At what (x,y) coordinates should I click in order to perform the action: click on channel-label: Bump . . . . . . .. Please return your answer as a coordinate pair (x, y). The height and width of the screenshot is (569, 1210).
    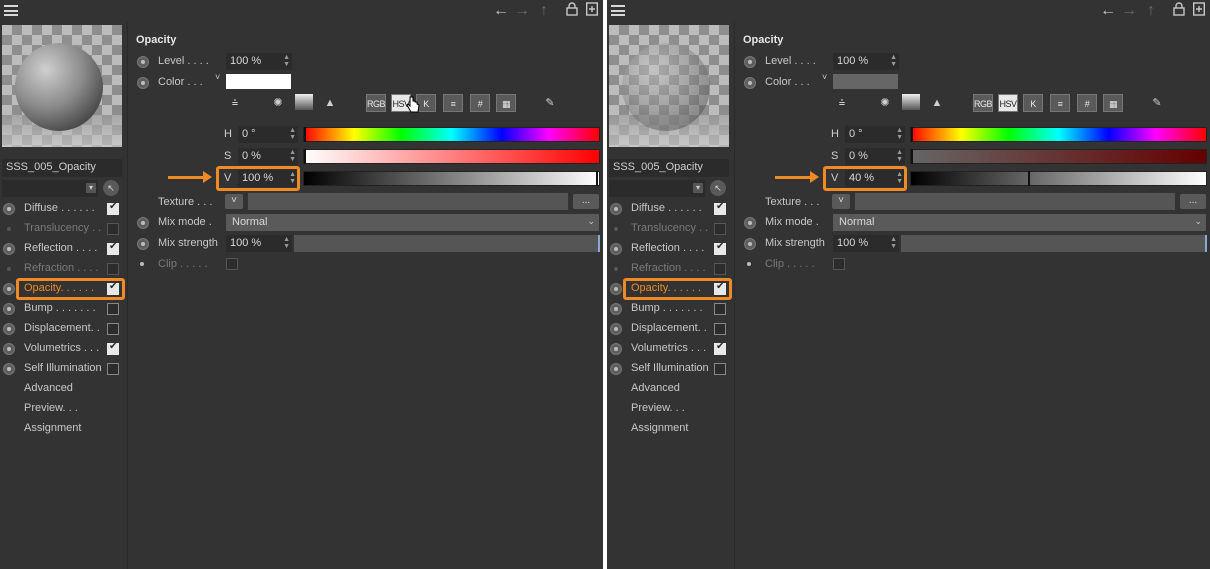
    Looking at the image, I should click on (60, 308).